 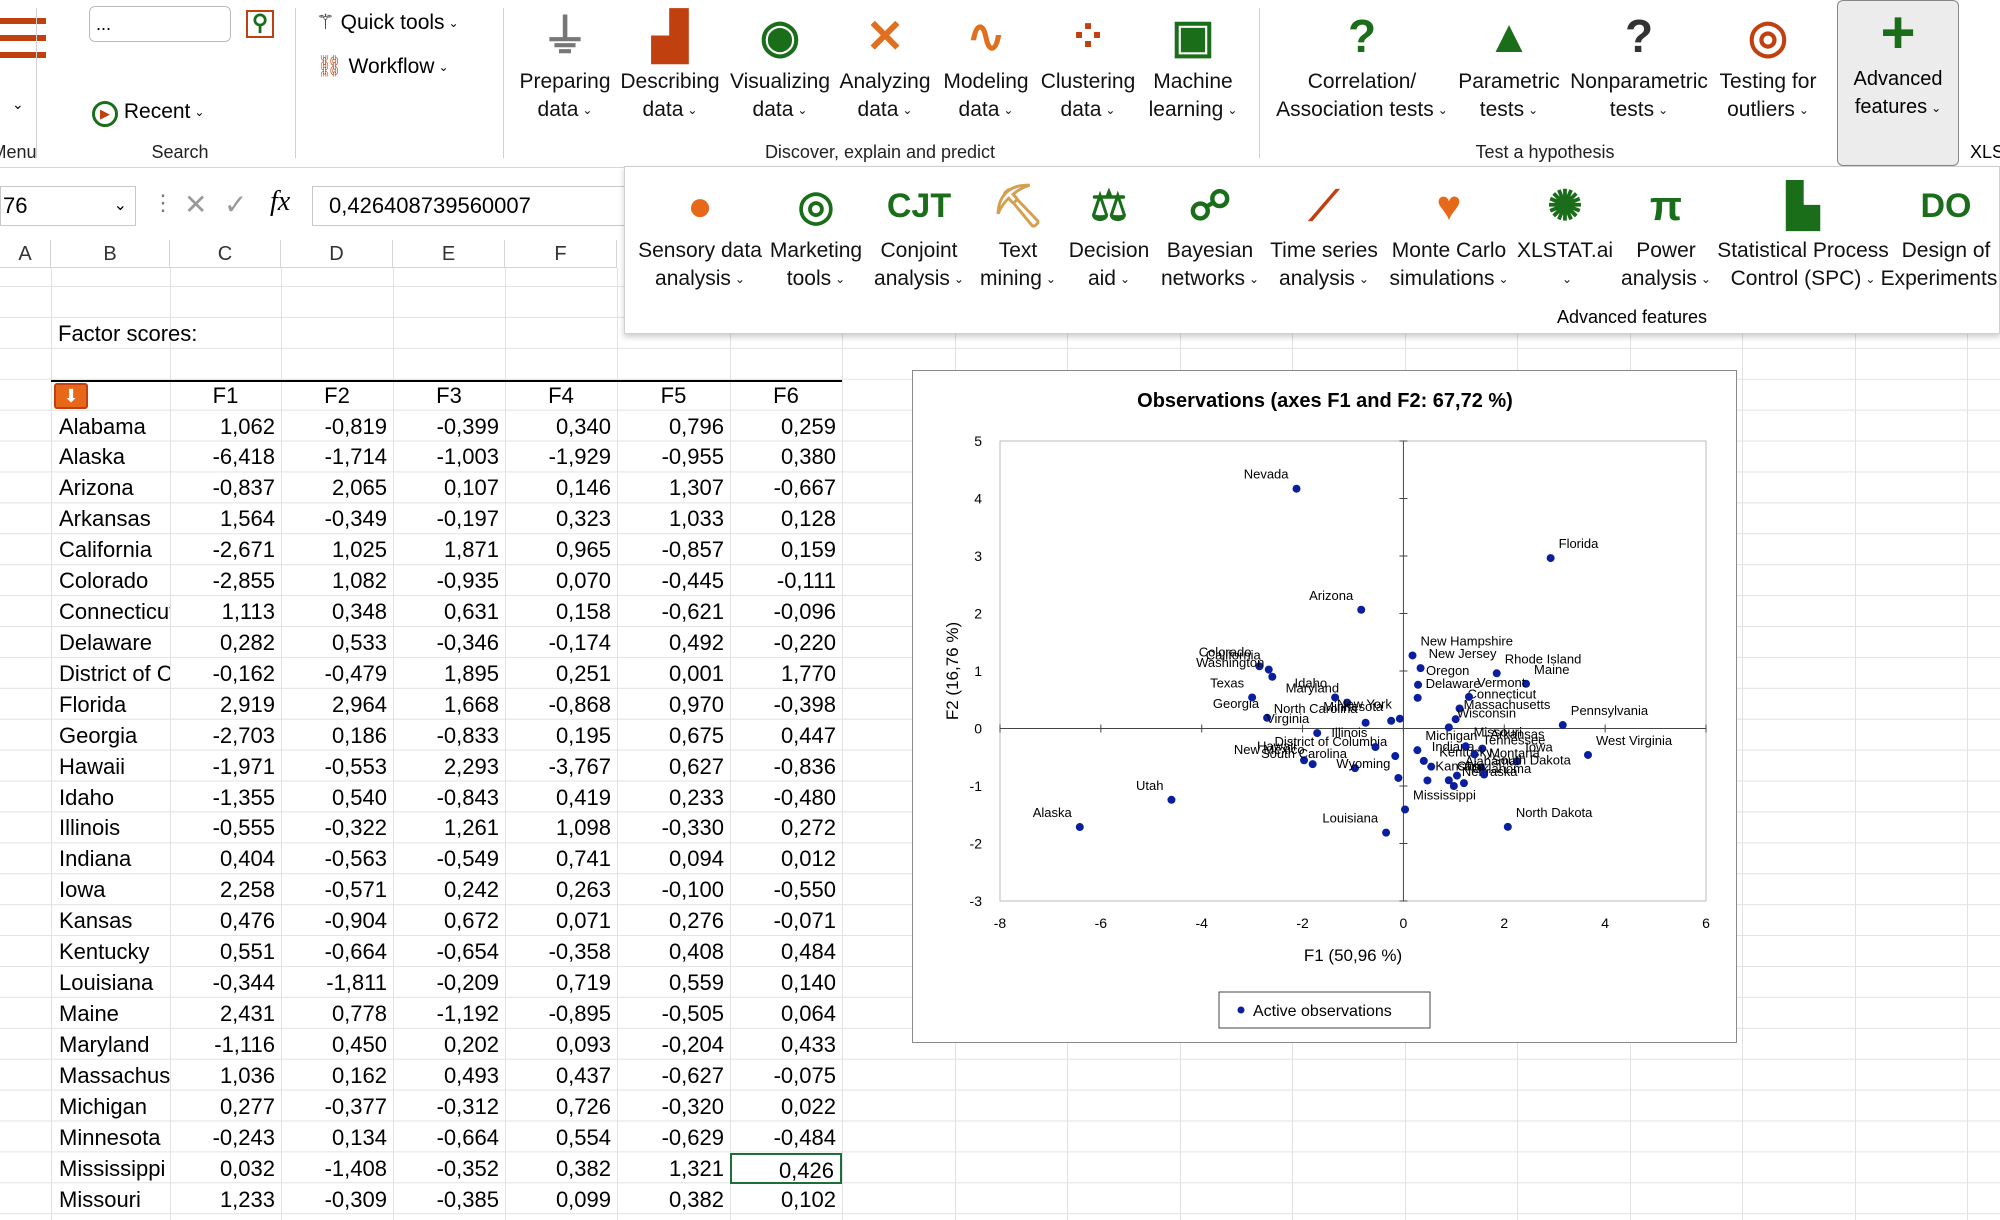 What do you see at coordinates (673, 797) in the screenshot?
I see `table-cell: 0,233` at bounding box center [673, 797].